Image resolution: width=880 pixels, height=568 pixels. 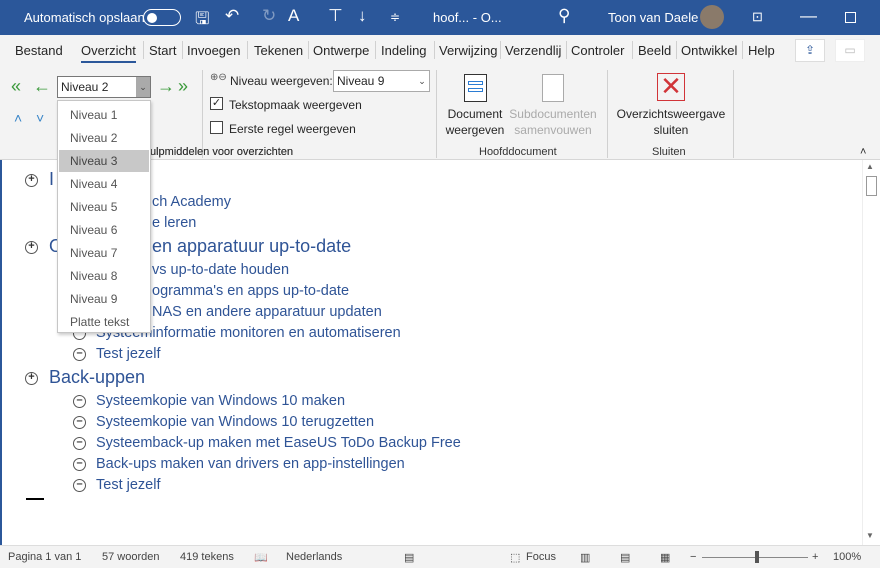 What do you see at coordinates (757, 17) in the screenshot?
I see `ribbon-display-options-icon: ⊡` at bounding box center [757, 17].